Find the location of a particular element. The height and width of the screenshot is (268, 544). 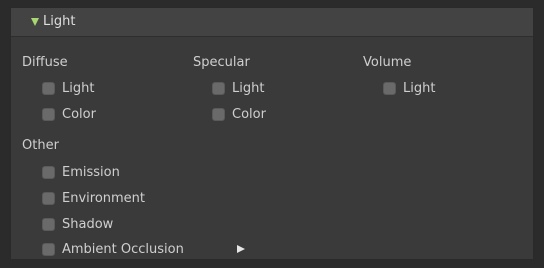

specular-light-checkbox: Light is located at coordinates (238, 88).